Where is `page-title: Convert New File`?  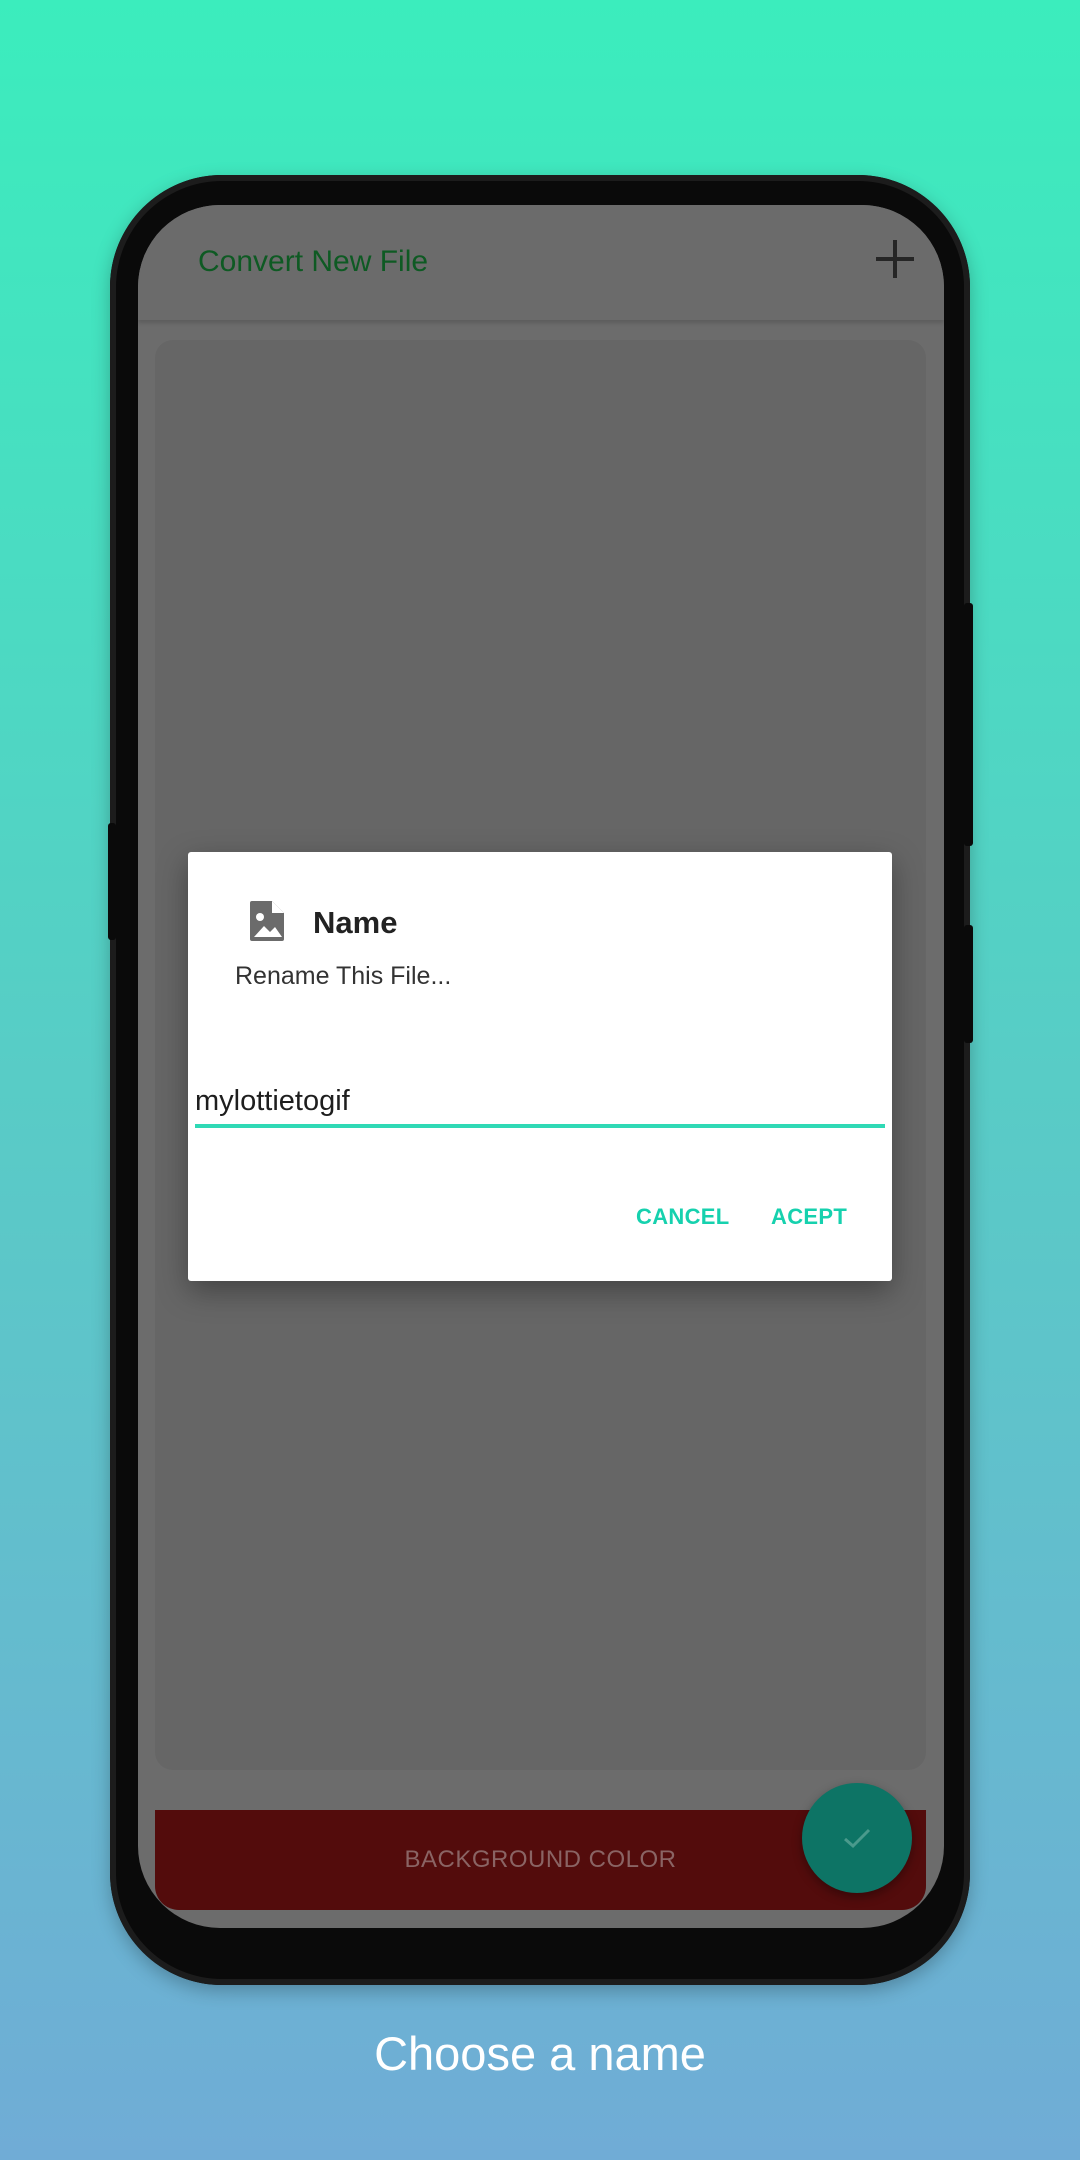 page-title: Convert New File is located at coordinates (313, 261).